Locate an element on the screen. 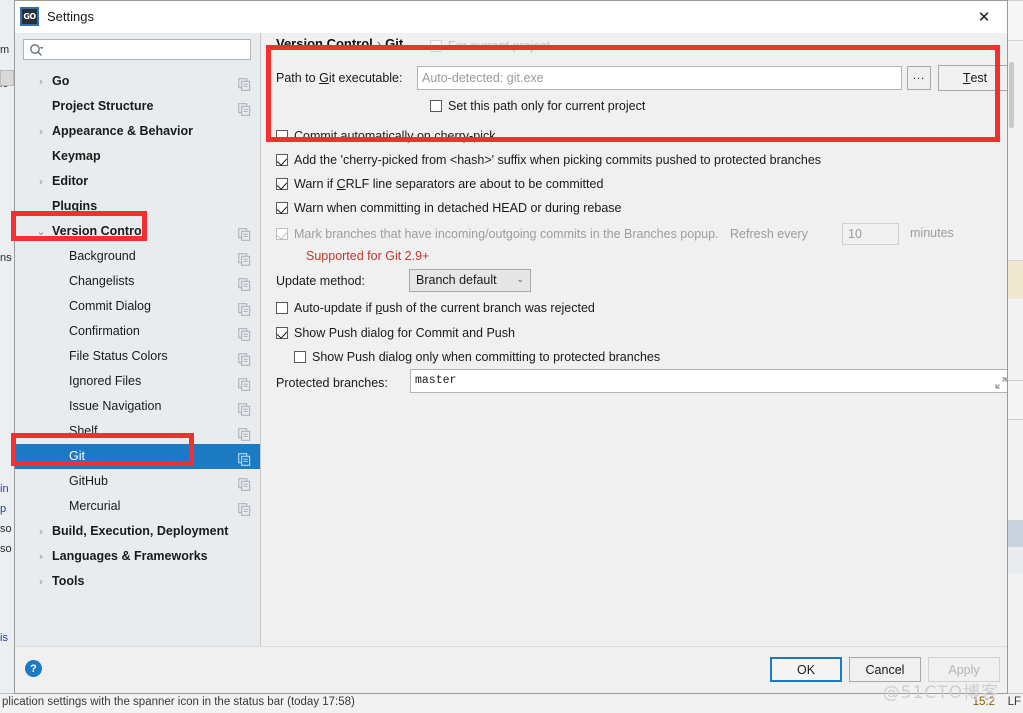 This screenshot has width=1023, height=713. ok-button: OK is located at coordinates (806, 669).